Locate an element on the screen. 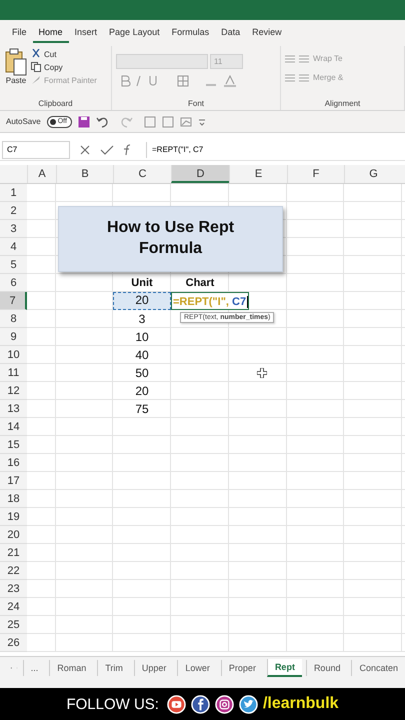 The image size is (405, 720). column-header: G is located at coordinates (373, 174).